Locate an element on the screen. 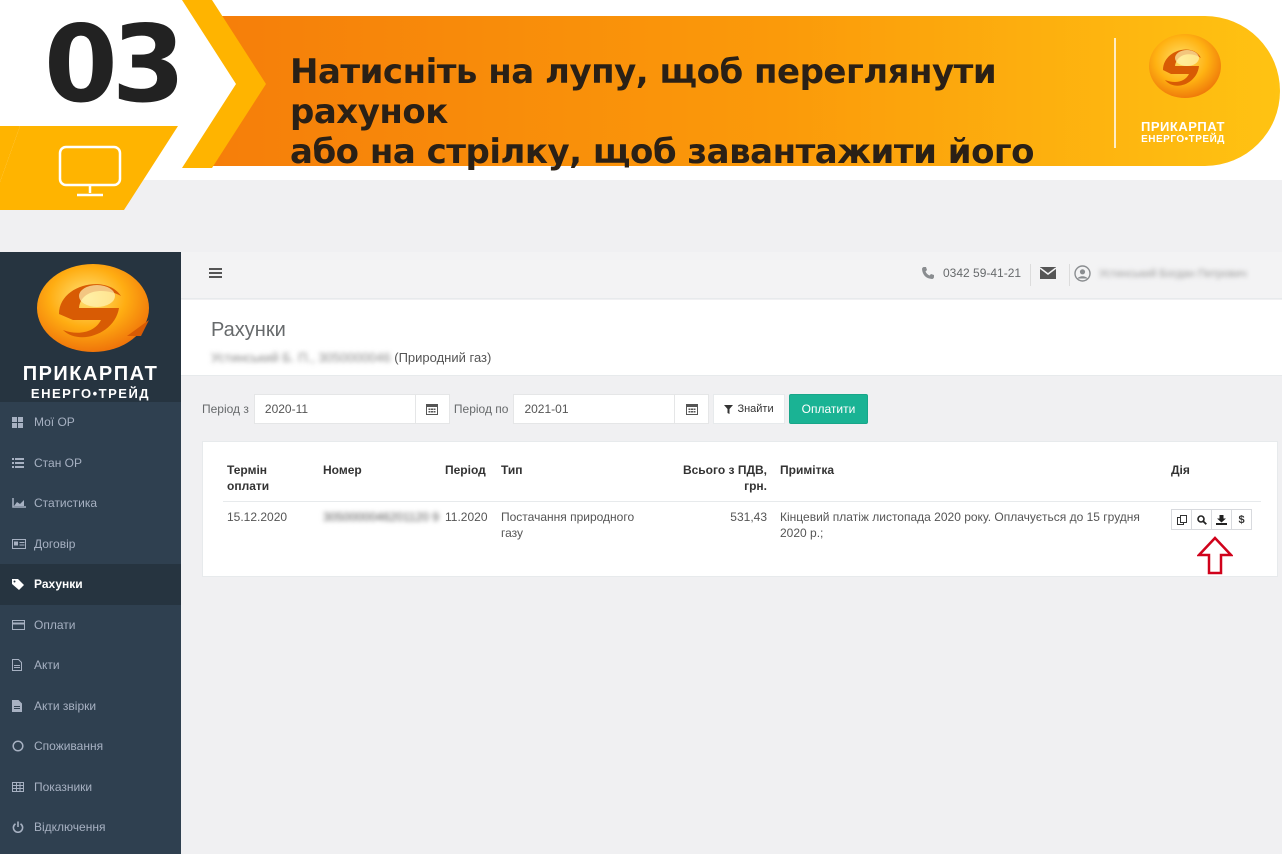 This screenshot has height=854, width=1282. download-icon is located at coordinates (1221, 519).